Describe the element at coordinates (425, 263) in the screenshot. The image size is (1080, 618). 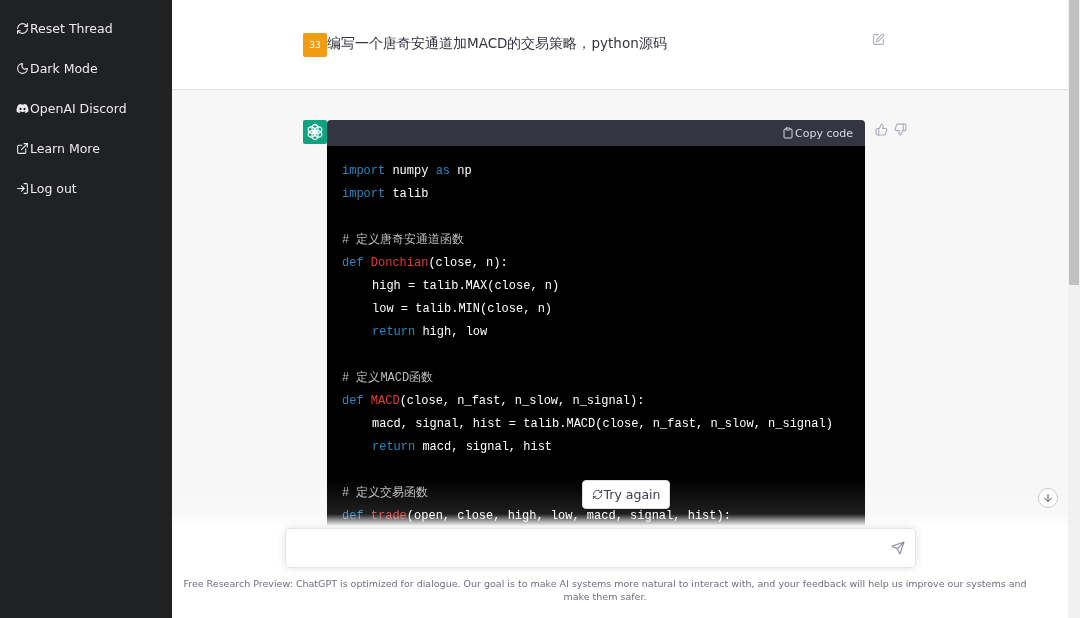
I see `code-line: def Donchian(close, n):` at that location.